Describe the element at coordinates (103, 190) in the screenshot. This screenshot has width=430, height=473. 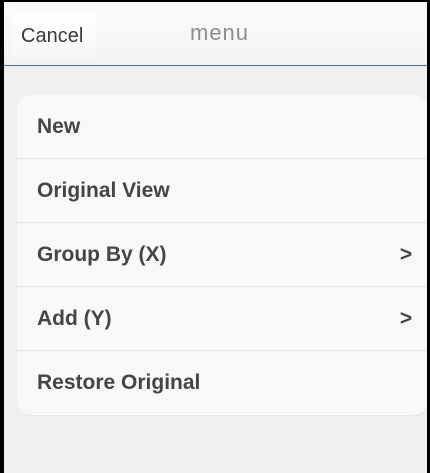
I see `menu-item-label: Original View` at that location.